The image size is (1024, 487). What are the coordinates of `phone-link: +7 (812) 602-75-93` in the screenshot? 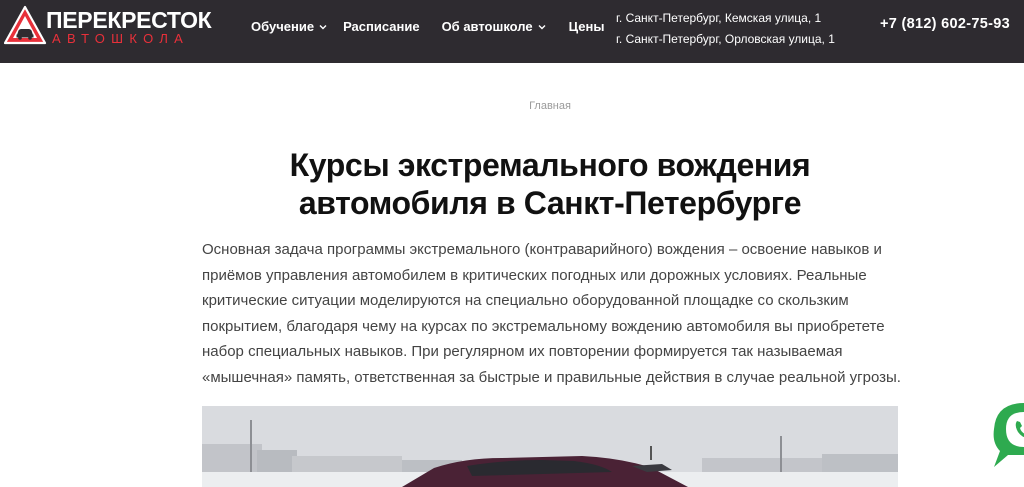 It's located at (945, 24).